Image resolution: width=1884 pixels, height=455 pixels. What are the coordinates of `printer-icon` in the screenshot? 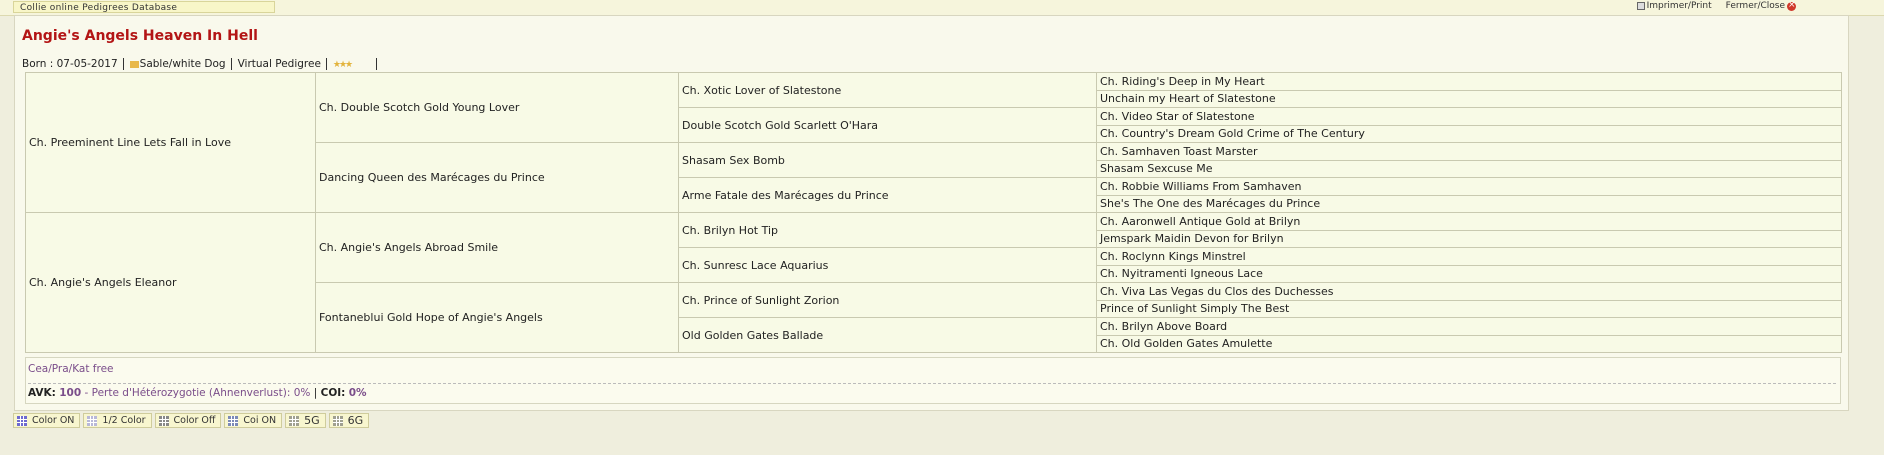 It's located at (1640, 6).